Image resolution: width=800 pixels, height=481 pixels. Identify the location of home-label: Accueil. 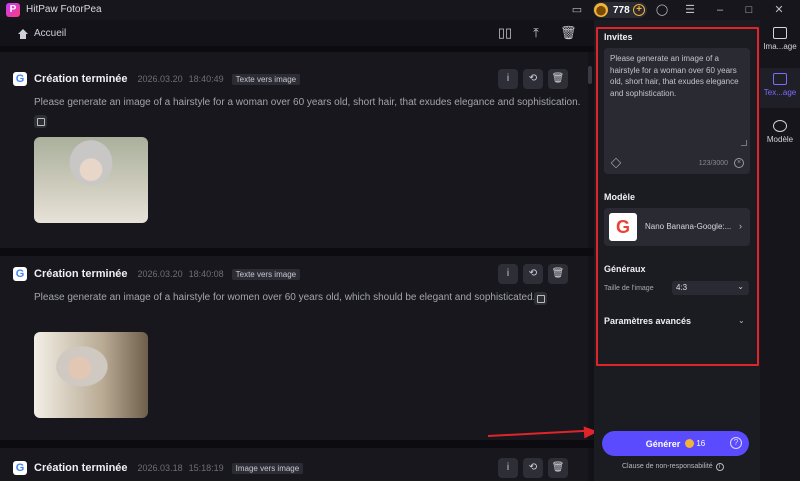
(50, 33).